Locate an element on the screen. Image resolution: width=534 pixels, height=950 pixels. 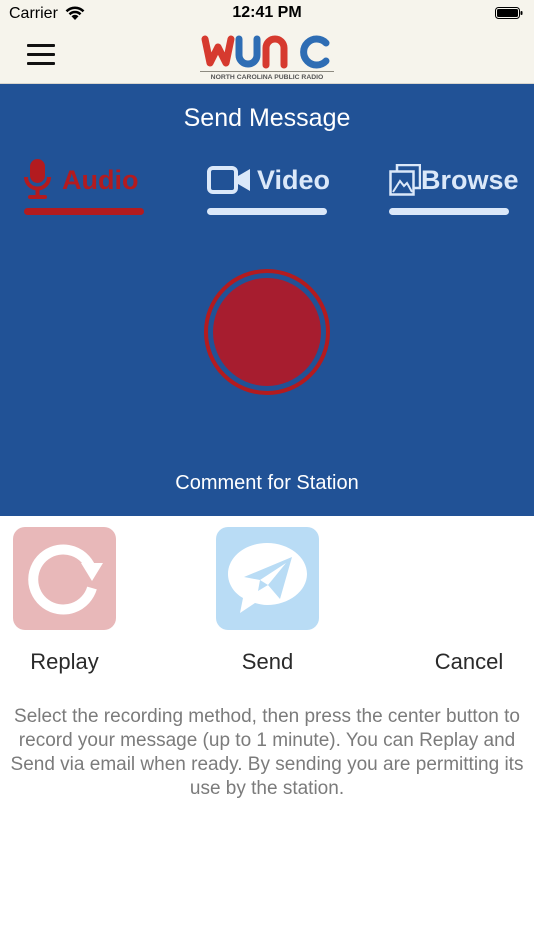
tab-audio-indicator is located at coordinates (84, 211).